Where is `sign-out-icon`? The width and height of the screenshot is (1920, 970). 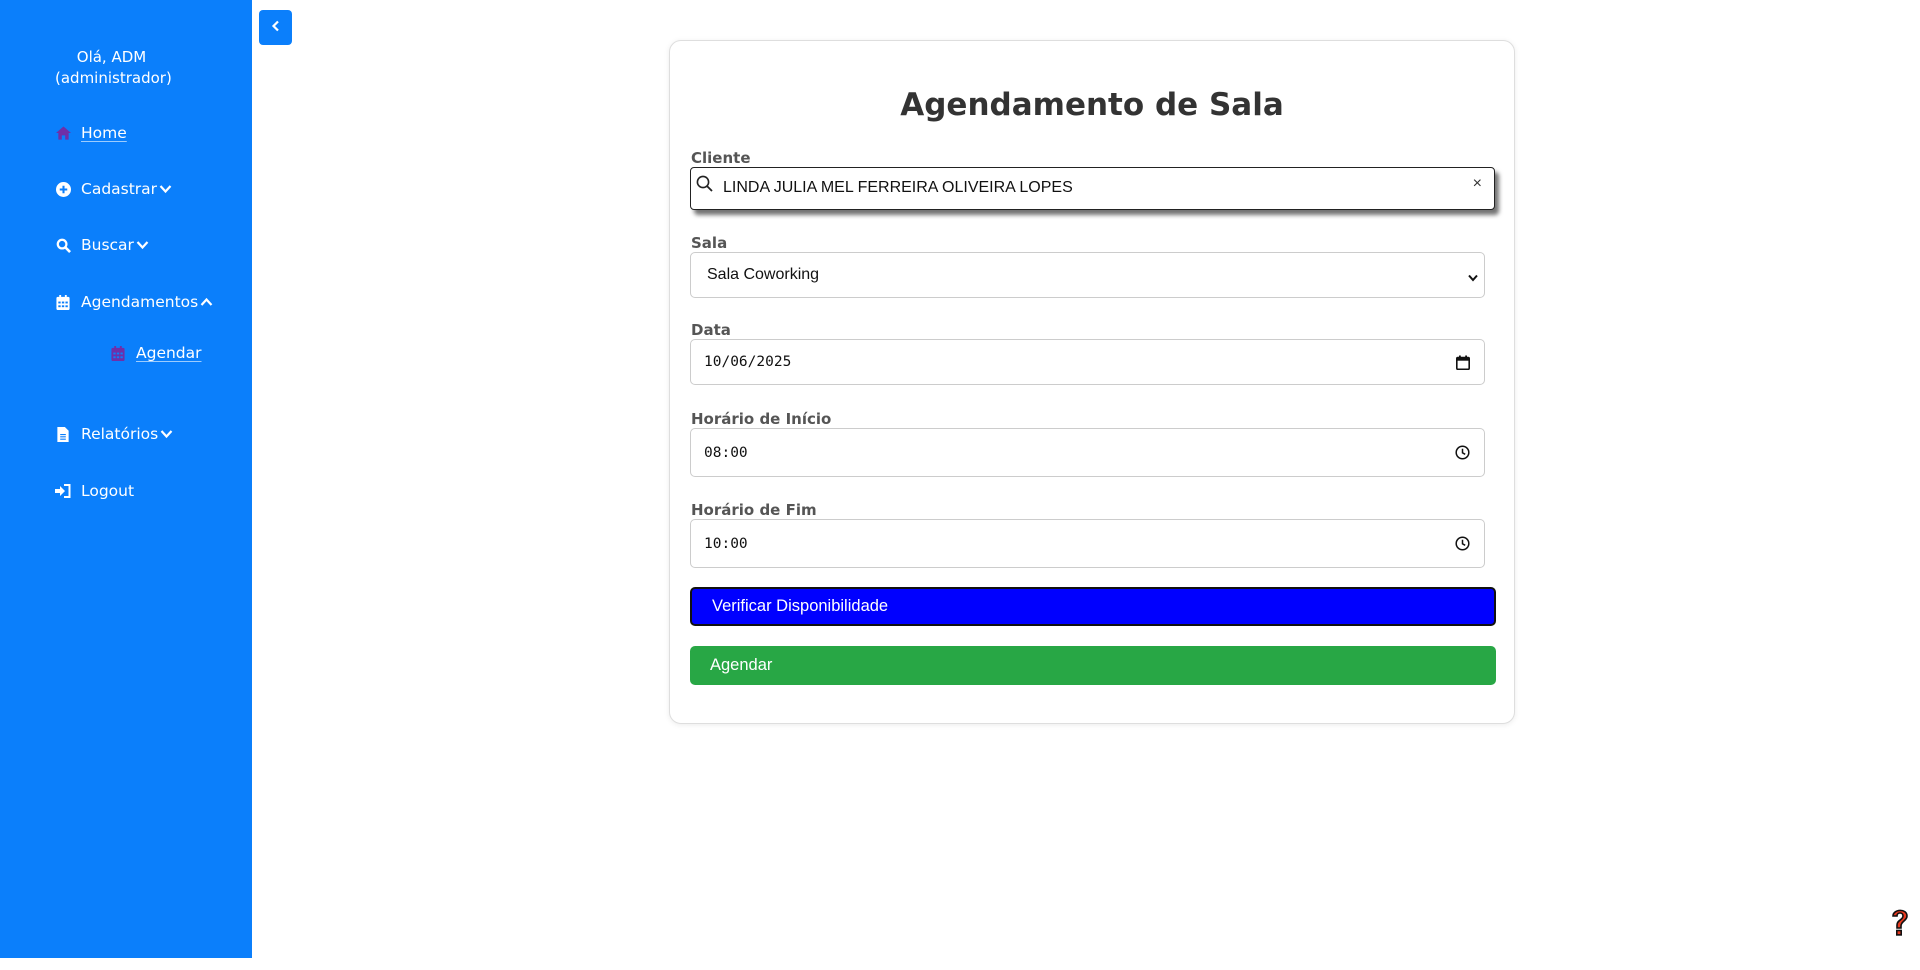 sign-out-icon is located at coordinates (63, 491).